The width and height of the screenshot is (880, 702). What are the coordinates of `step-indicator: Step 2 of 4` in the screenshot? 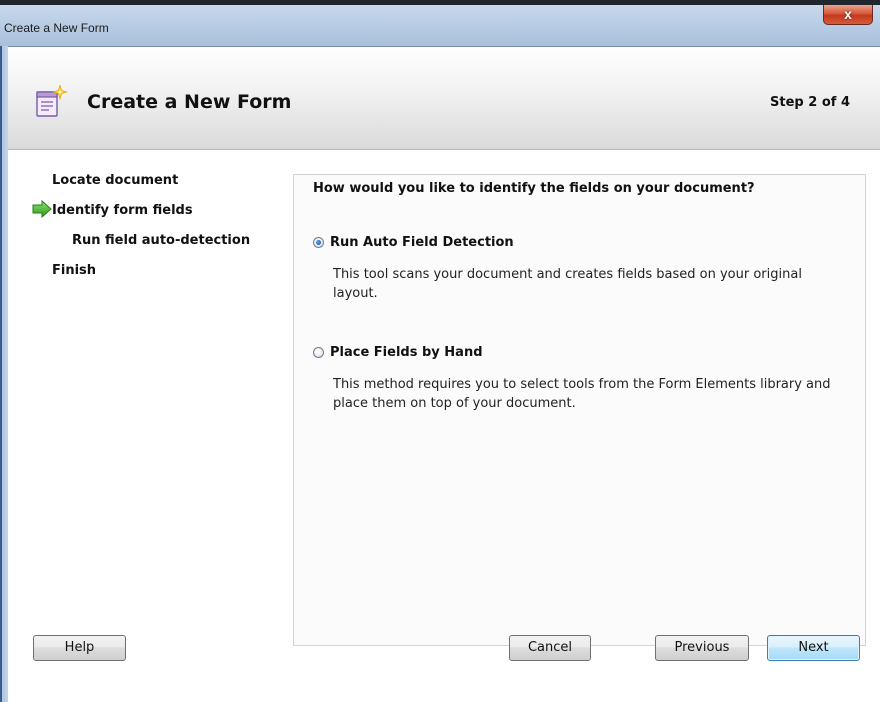 It's located at (810, 102).